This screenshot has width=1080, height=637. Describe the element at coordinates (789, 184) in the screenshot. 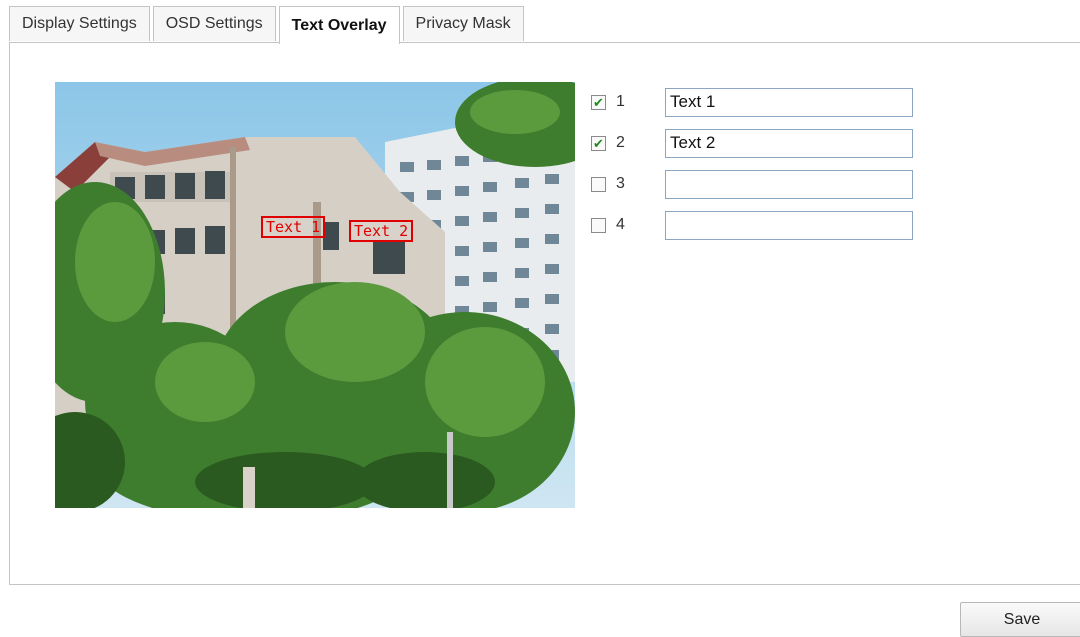

I see `text-3-input` at that location.